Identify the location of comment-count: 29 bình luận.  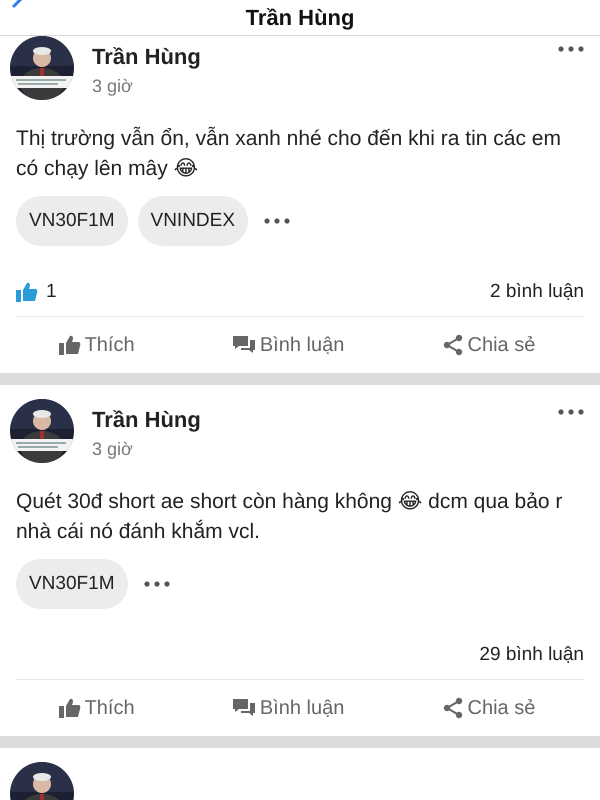
(531, 655).